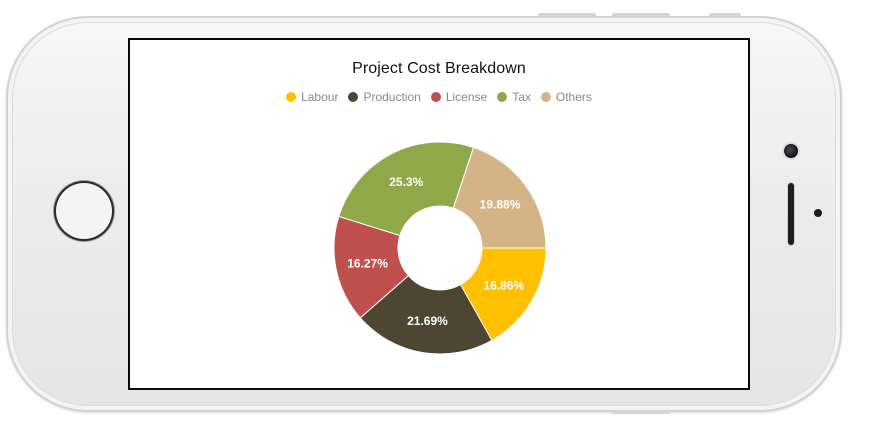 The height and width of the screenshot is (434, 872). Describe the element at coordinates (367, 263) in the screenshot. I see `data-label-license: 16.27%` at that location.